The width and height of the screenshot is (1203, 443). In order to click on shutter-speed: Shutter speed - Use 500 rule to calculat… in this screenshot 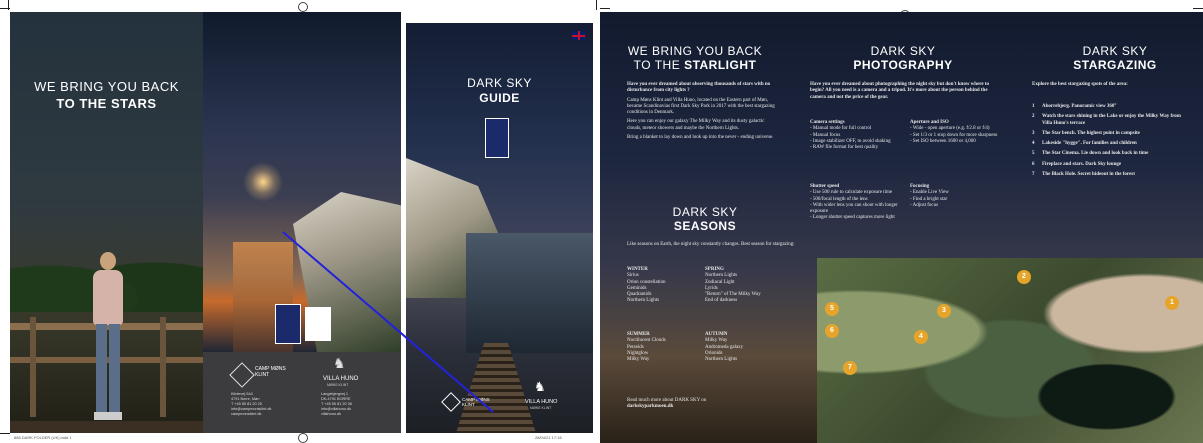, I will do `click(854, 202)`.